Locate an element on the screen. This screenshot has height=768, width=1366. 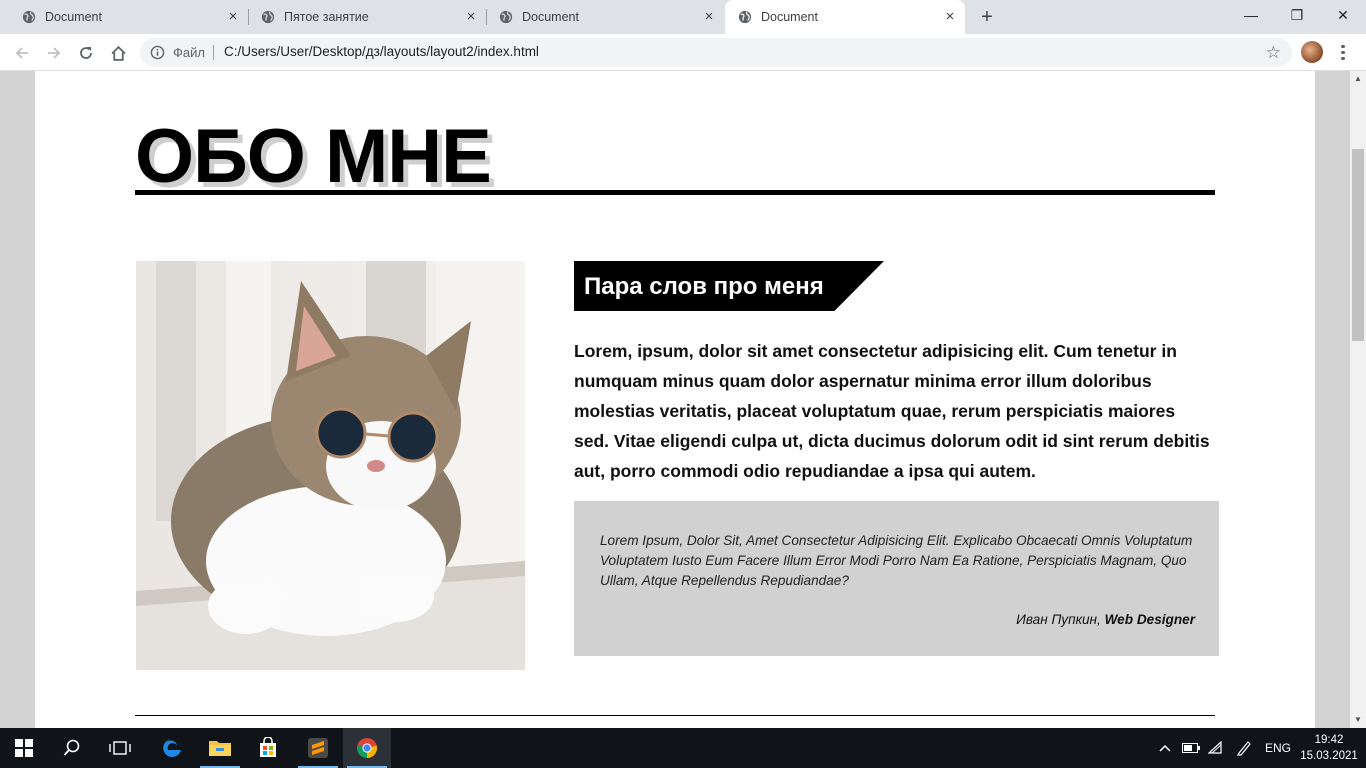
search-icon is located at coordinates (71, 747).